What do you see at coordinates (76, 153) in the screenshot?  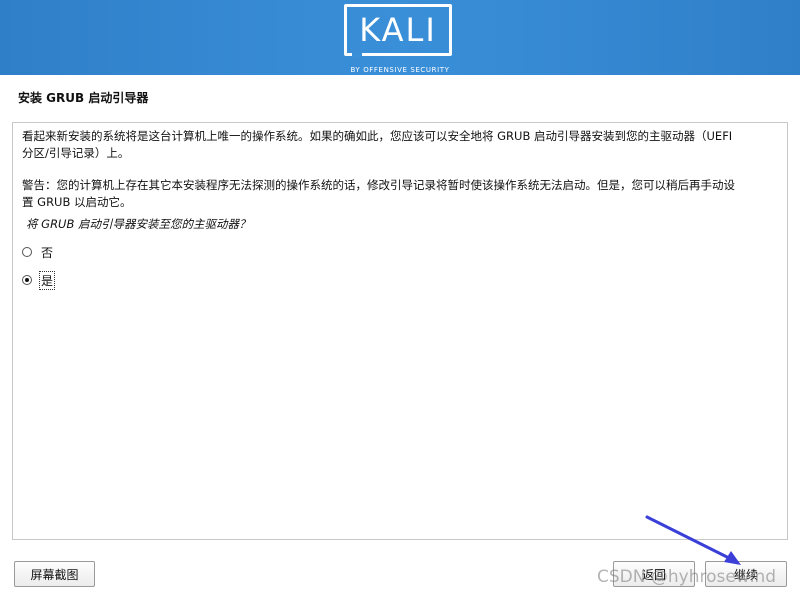 I see `paragraph-1-line-2: 分区/引导记录）上。` at bounding box center [76, 153].